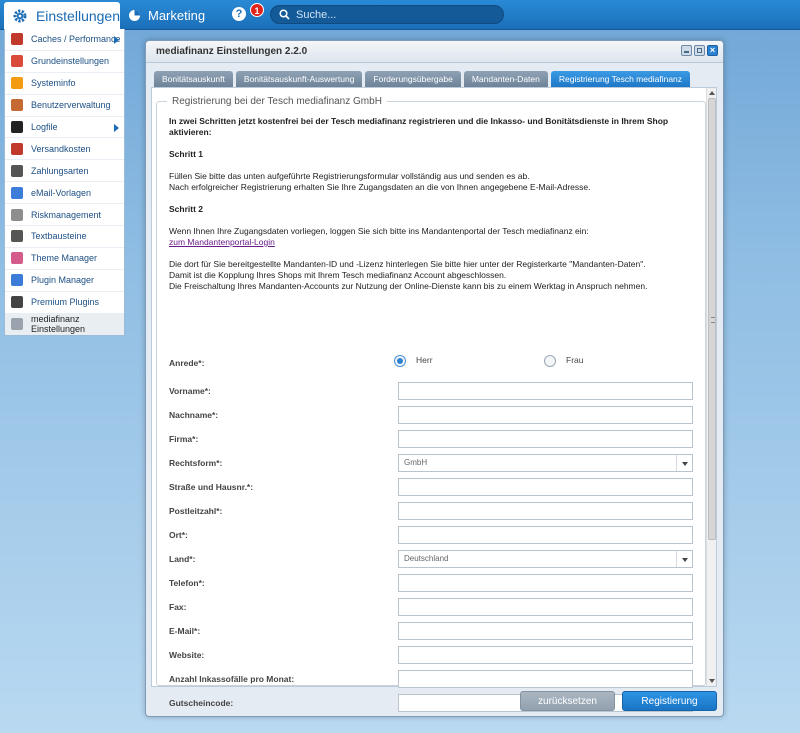  What do you see at coordinates (712, 93) in the screenshot?
I see `scroll-up-icon` at bounding box center [712, 93].